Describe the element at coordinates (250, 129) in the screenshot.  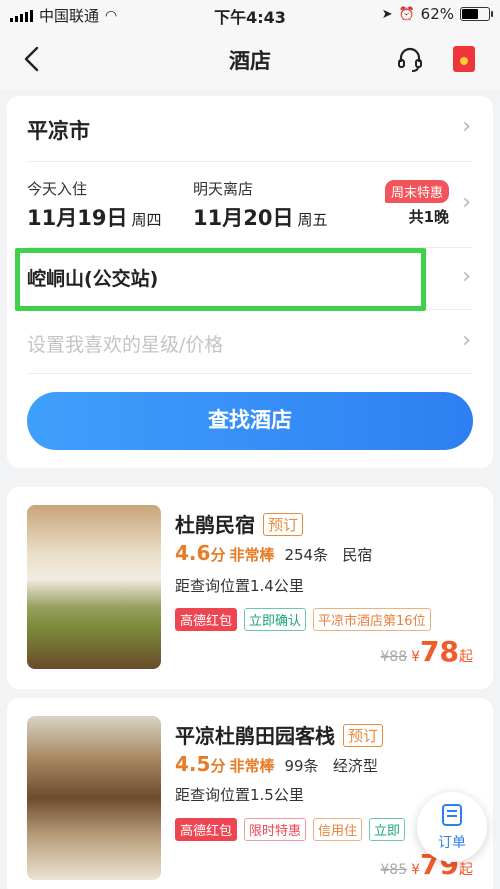
I see `city-selector: 平凉市 ›` at that location.